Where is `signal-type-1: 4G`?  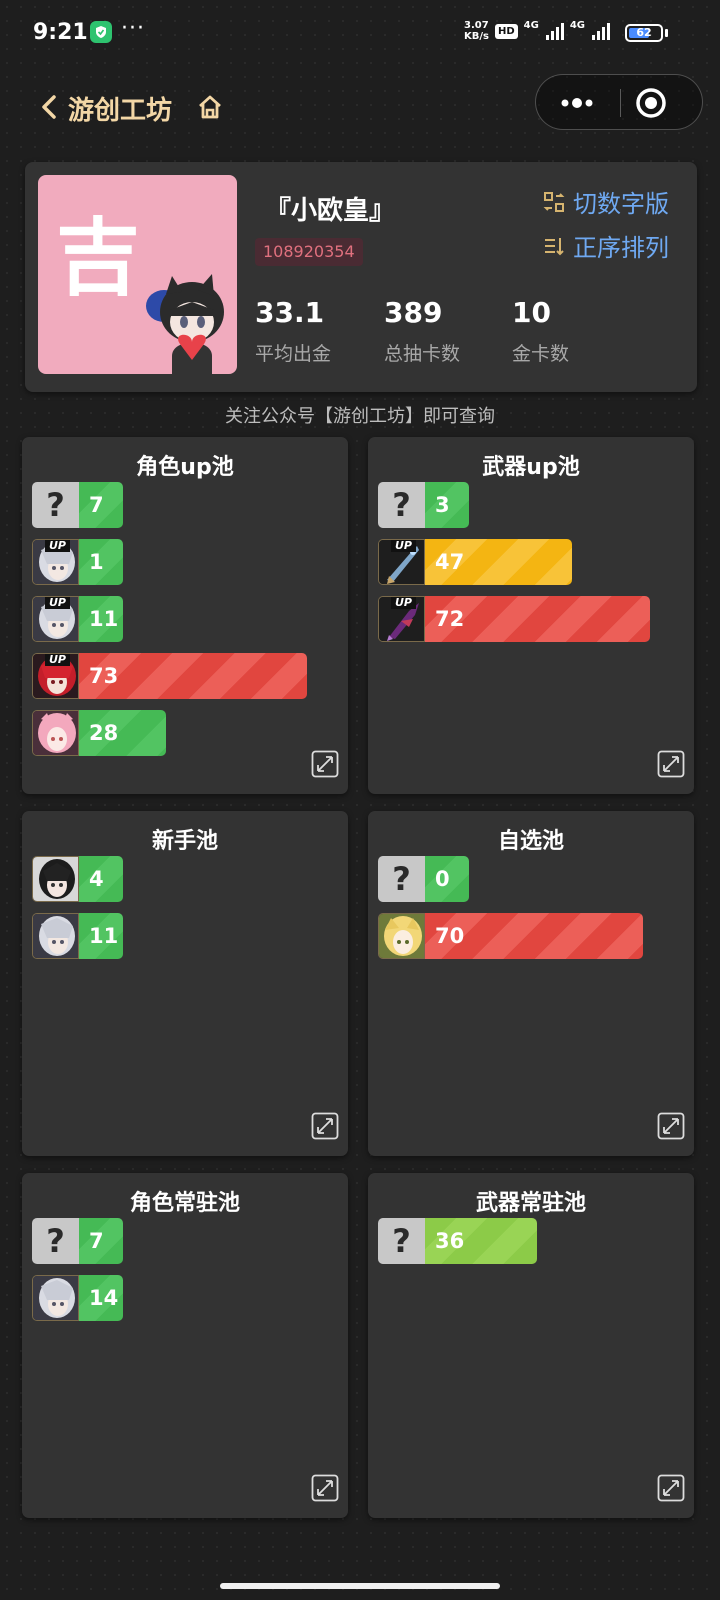
signal-type-1: 4G is located at coordinates (531, 25).